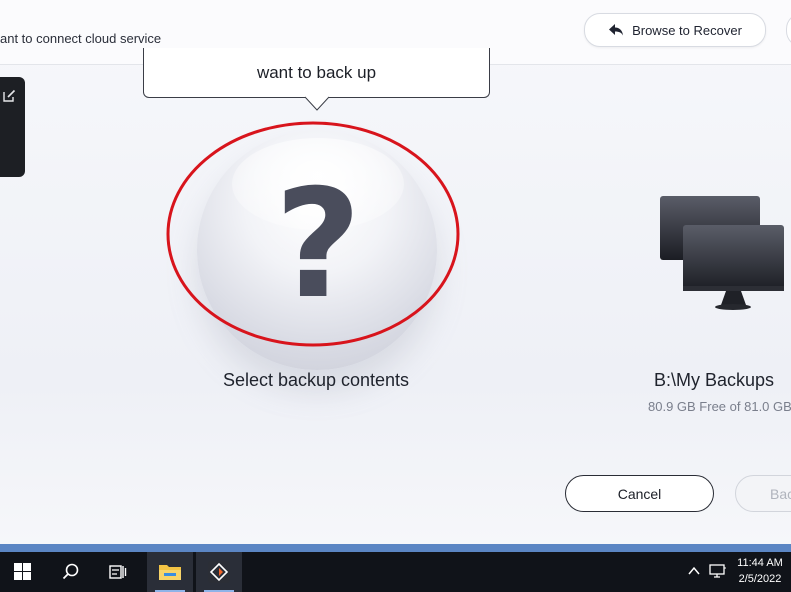 The width and height of the screenshot is (791, 592). I want to click on cancel-button-label: Cancel, so click(639, 493).